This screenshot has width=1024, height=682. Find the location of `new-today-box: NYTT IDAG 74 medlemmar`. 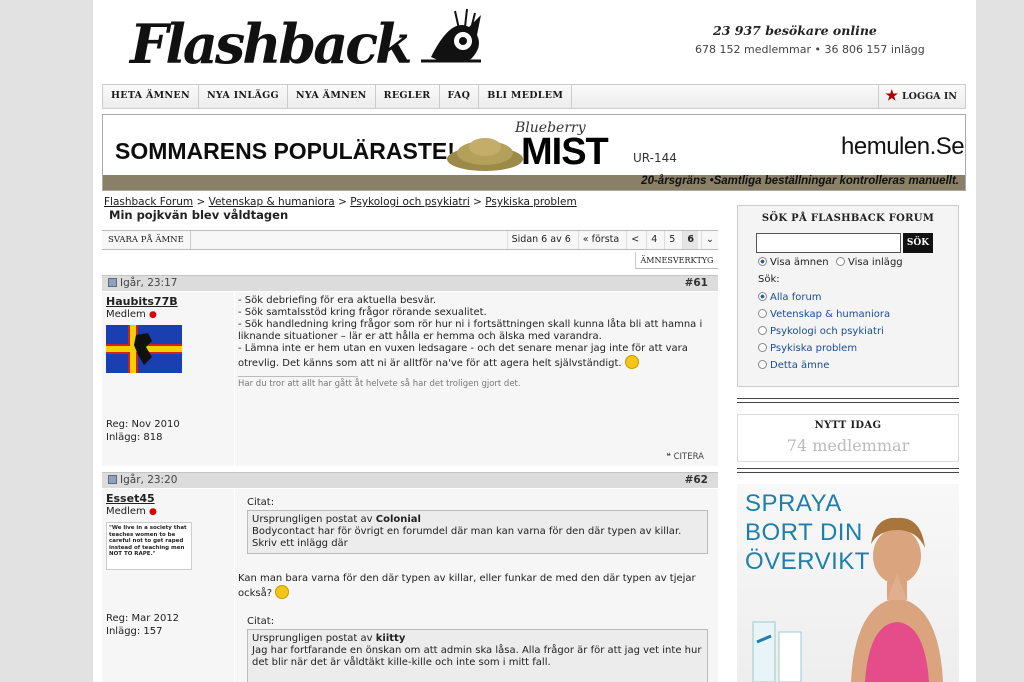

new-today-box: NYTT IDAG 74 medlemmar is located at coordinates (848, 438).